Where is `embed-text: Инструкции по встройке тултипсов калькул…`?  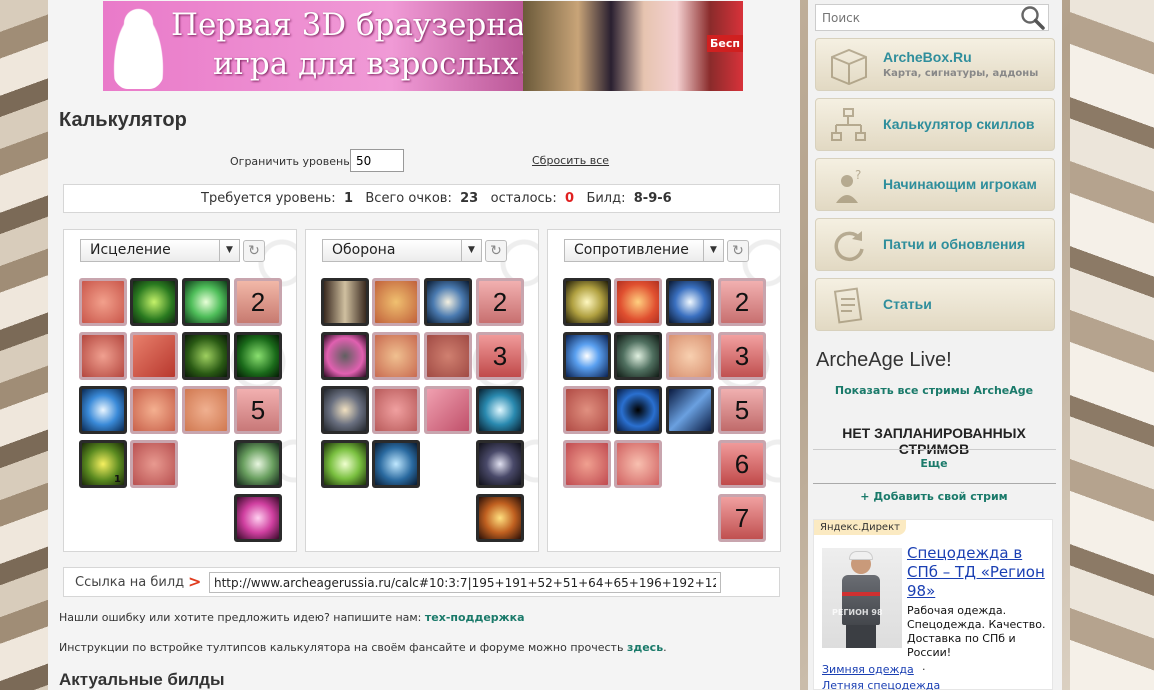
embed-text: Инструкции по встройке тултипсов калькул… is located at coordinates (341, 647).